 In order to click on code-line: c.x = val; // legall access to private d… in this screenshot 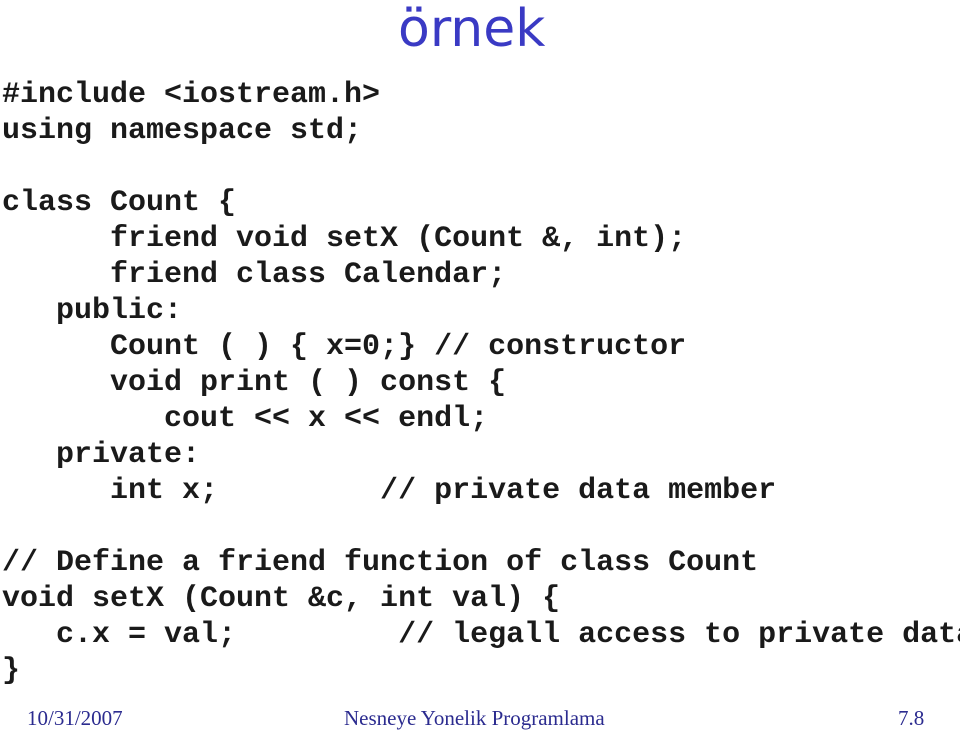, I will do `click(481, 635)`.